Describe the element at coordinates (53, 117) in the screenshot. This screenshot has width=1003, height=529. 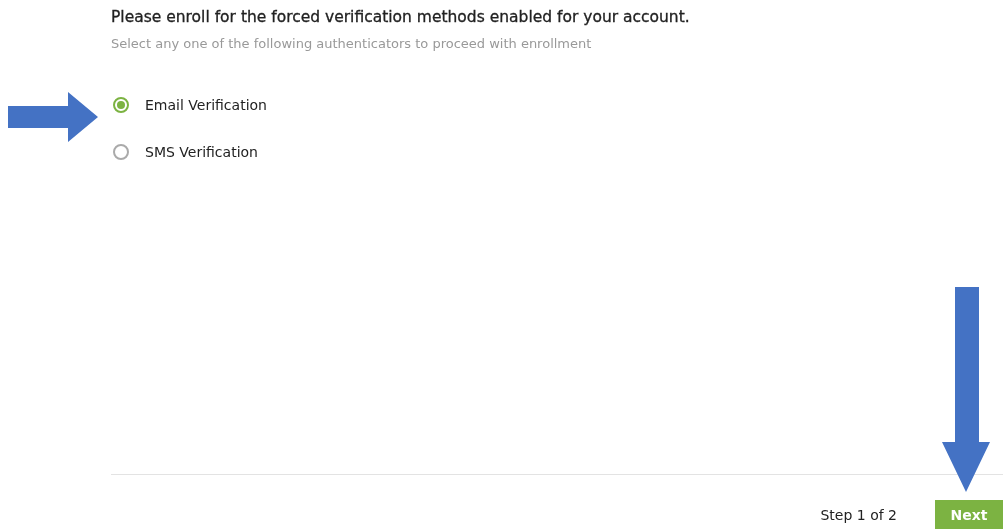
I see `right-arrow-icon` at that location.